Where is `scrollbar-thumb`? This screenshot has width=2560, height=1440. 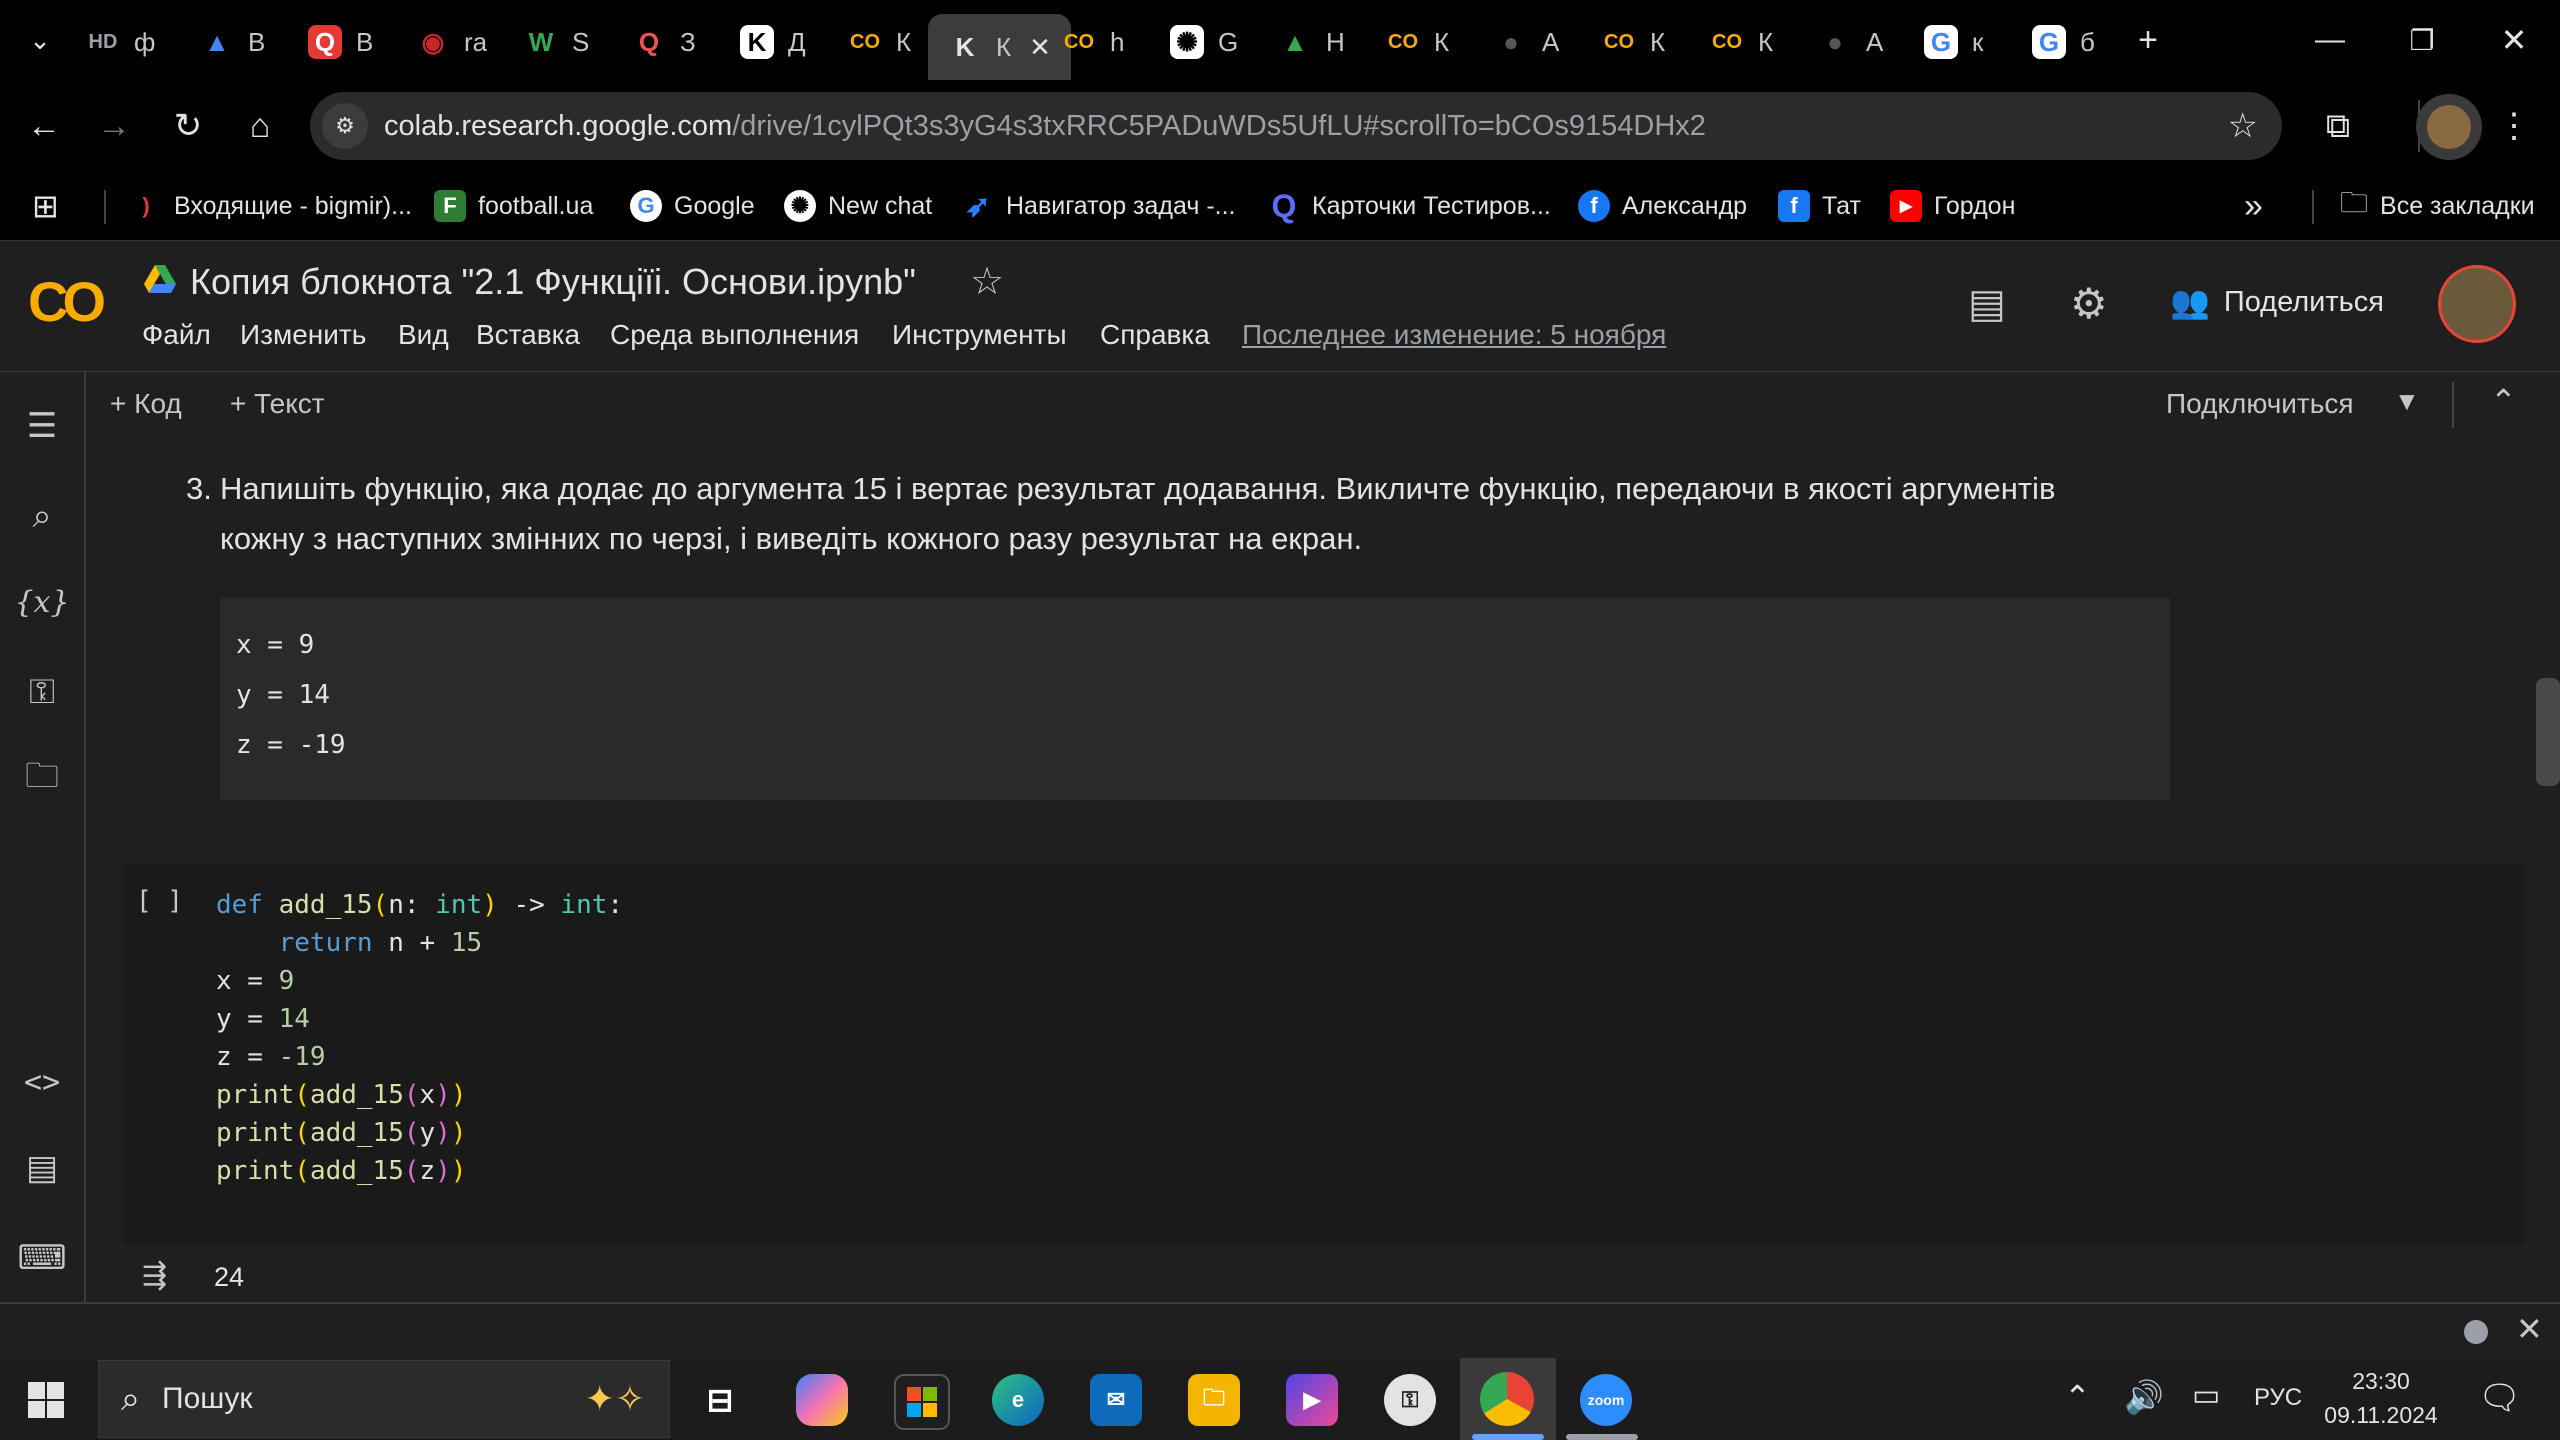 scrollbar-thumb is located at coordinates (2548, 732).